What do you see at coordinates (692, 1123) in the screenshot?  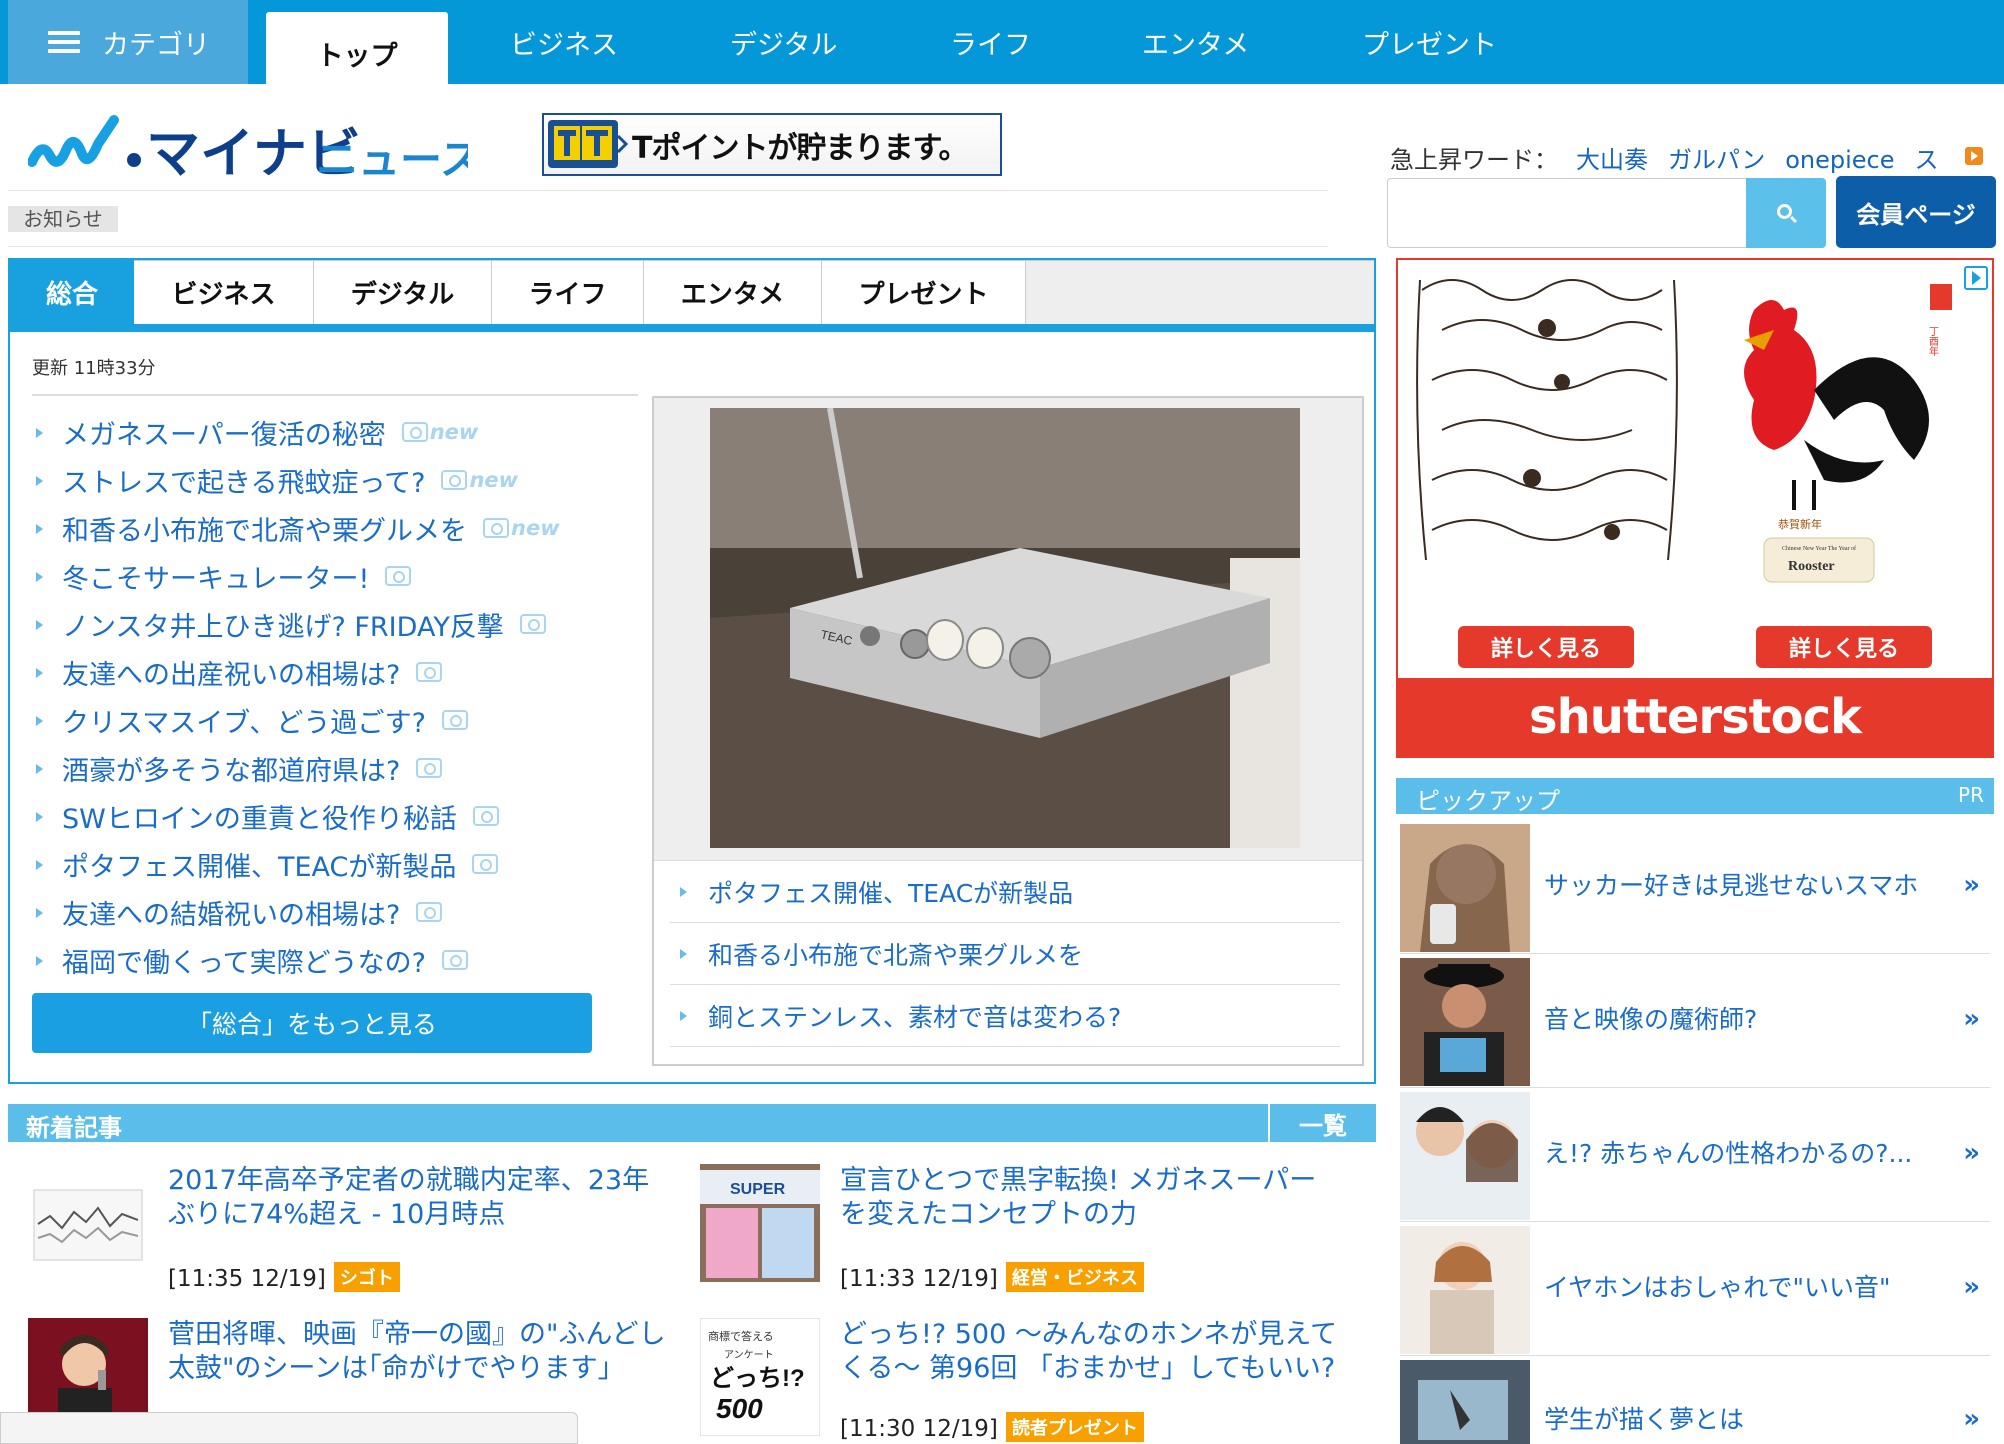 I see `new-articles-header: 新着記事 一覧` at bounding box center [692, 1123].